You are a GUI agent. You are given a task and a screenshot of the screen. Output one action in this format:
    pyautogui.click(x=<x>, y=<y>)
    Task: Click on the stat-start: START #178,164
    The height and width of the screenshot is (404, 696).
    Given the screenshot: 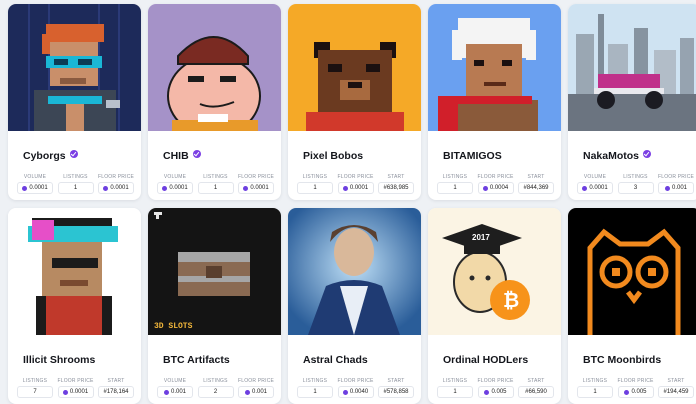 What is the action you would take?
    pyautogui.click(x=116, y=388)
    